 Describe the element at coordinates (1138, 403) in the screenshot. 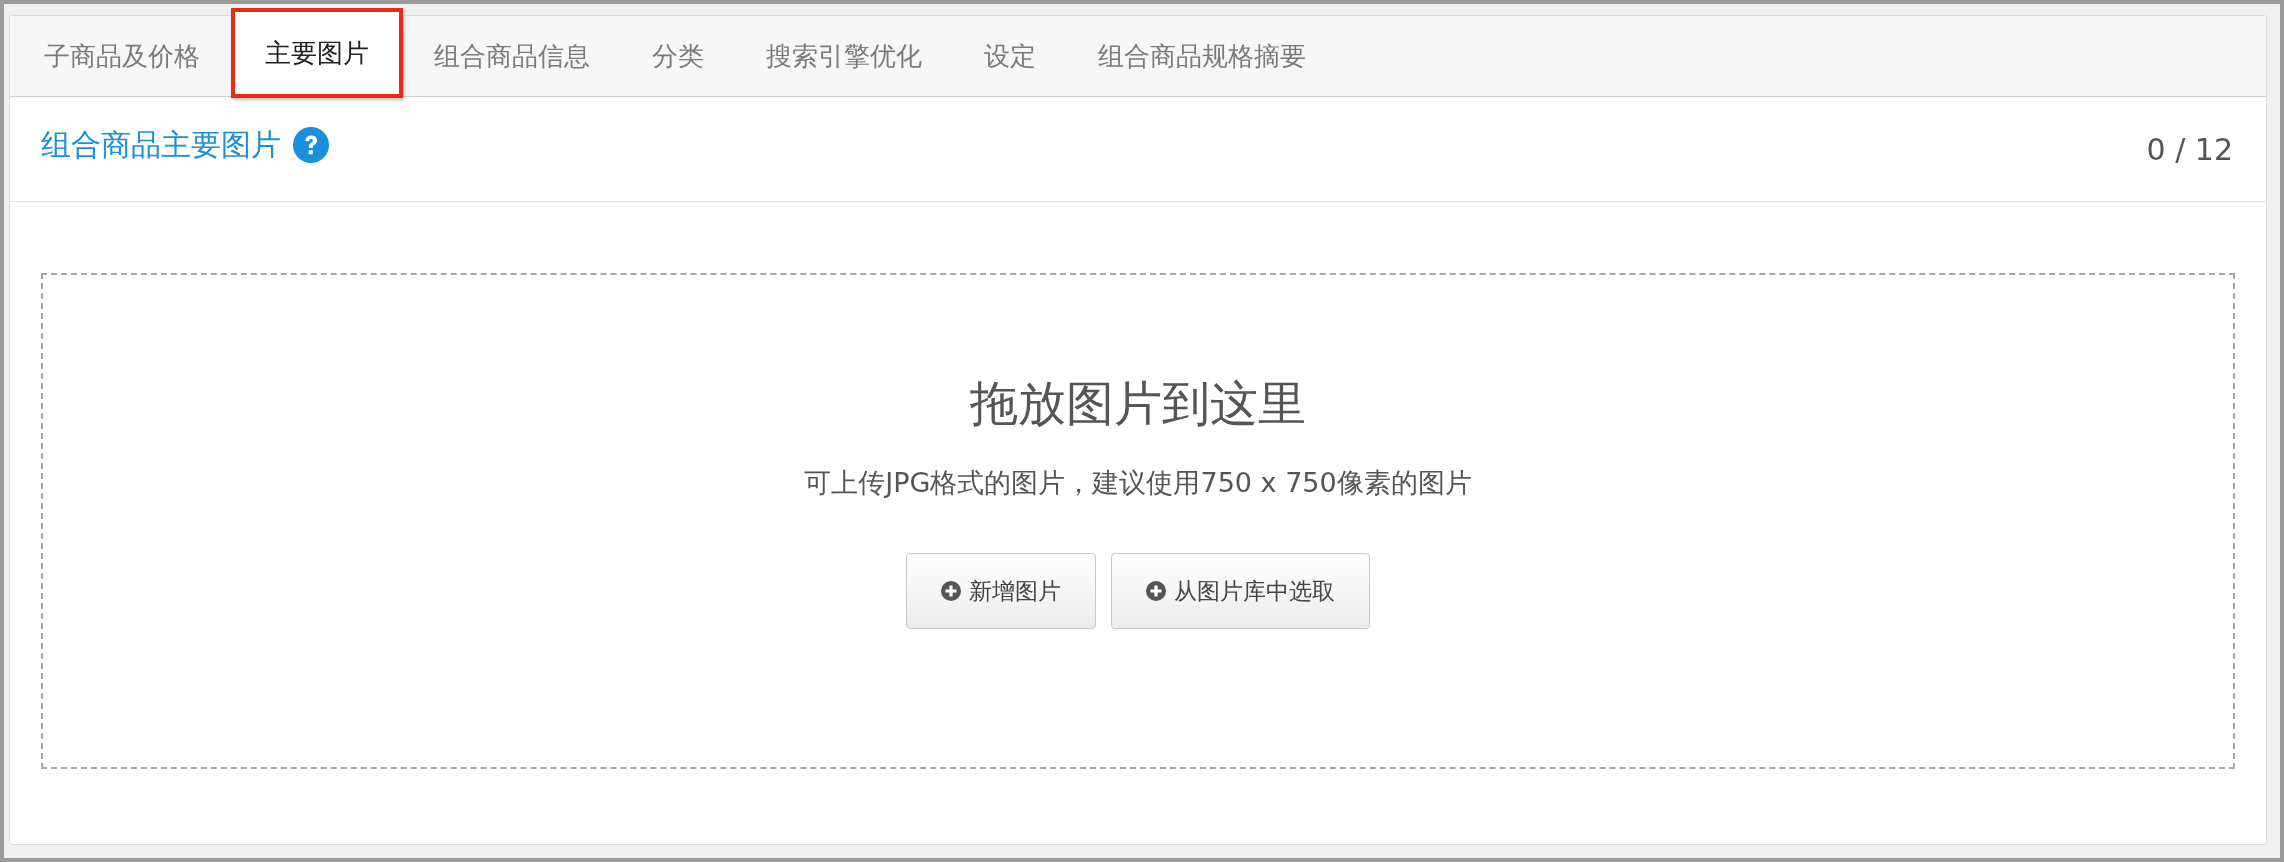

I see `drop-heading: 拖放图片到这里` at that location.